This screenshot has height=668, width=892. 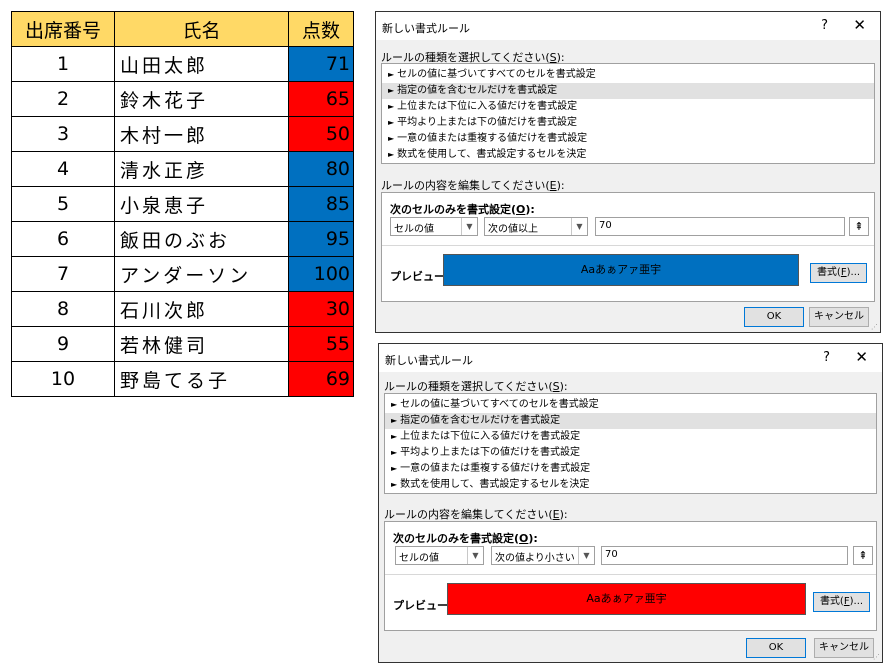 I want to click on score-cell: 65, so click(x=321, y=99).